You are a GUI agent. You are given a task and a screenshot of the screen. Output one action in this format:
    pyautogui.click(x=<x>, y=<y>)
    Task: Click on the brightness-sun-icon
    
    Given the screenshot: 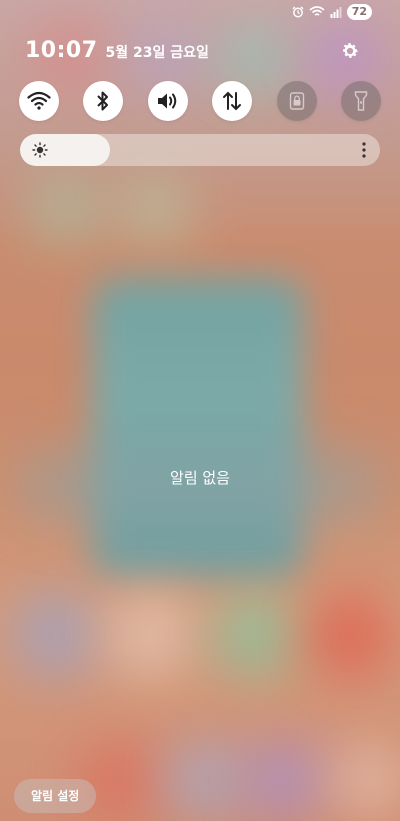 What is the action you would take?
    pyautogui.click(x=40, y=150)
    